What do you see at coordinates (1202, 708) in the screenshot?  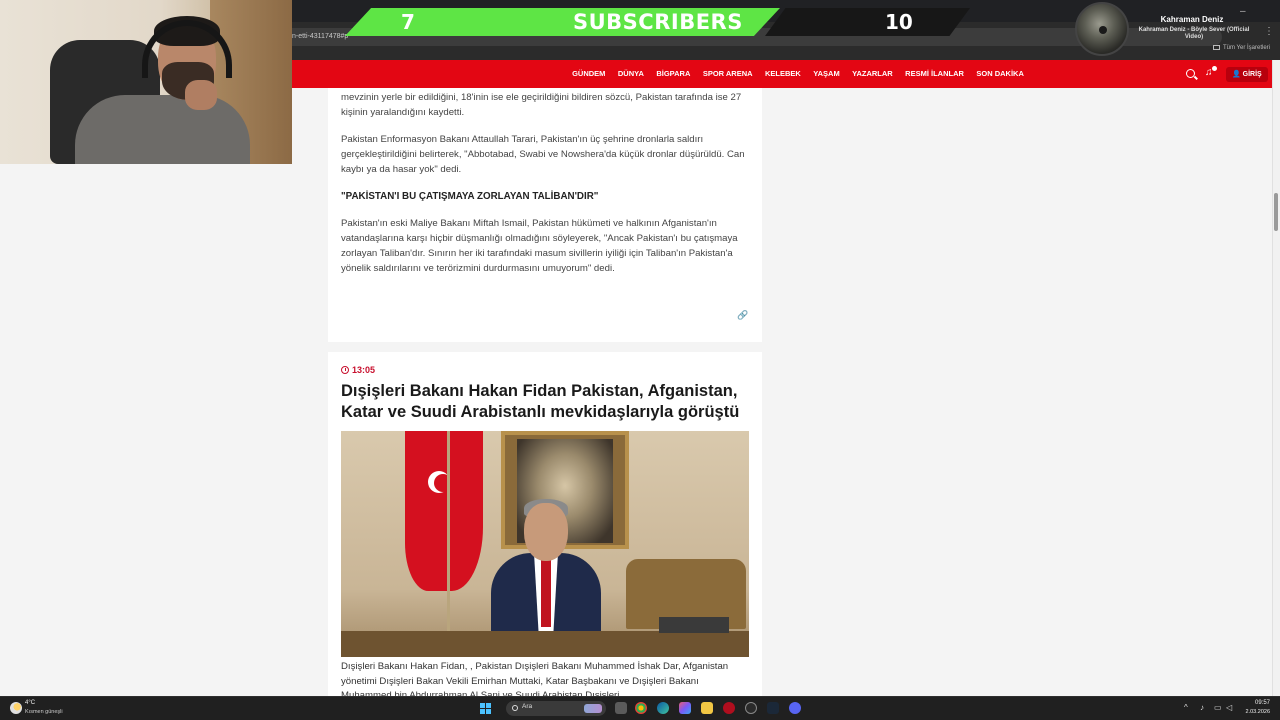 I see `microphone-icon: ♪` at bounding box center [1202, 708].